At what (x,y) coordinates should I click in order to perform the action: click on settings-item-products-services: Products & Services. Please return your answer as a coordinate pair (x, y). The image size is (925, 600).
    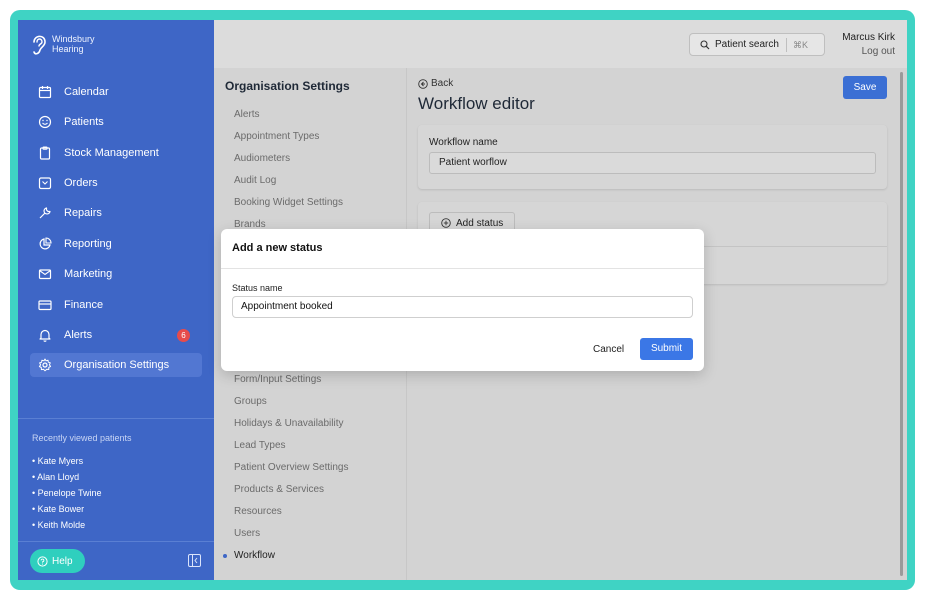
    Looking at the image, I should click on (279, 489).